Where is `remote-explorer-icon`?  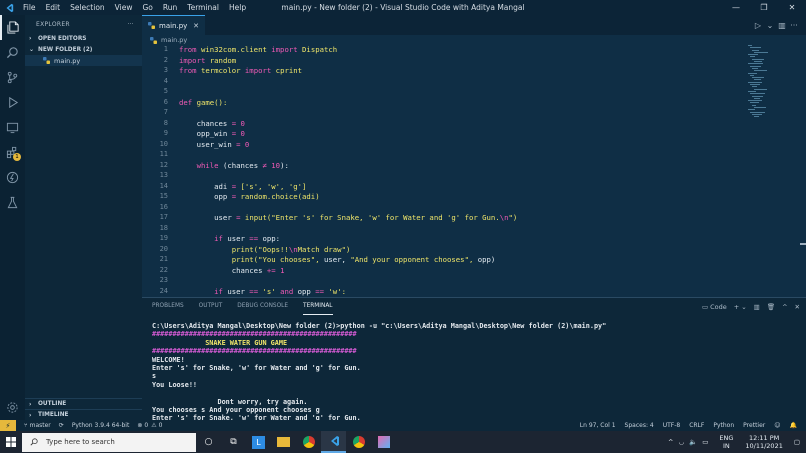 remote-explorer-icon is located at coordinates (12, 127).